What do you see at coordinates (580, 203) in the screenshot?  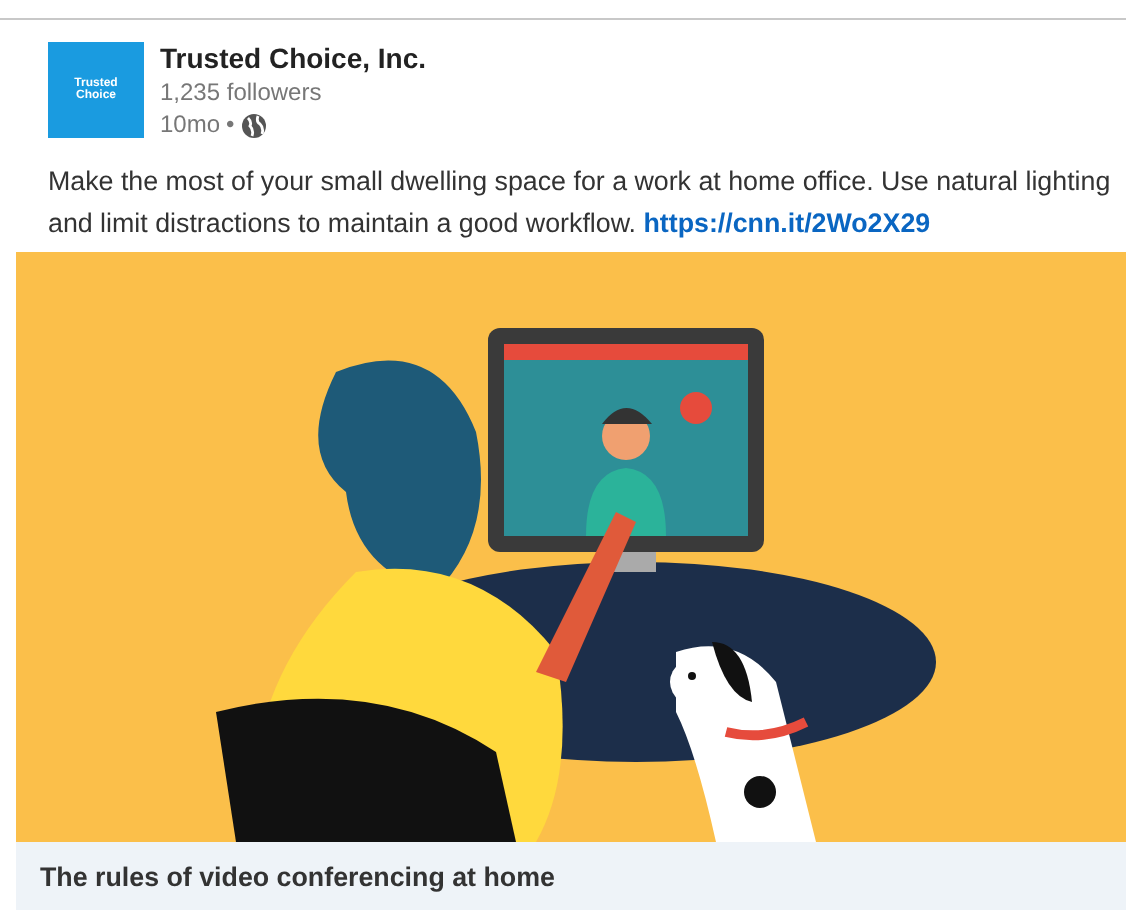 I see `post-text: Make the most of your small dwelling space for a work at home office. Use natural lighting and limit distractions to maintain a good workflow. https://cnn.it/2Wo2X29` at bounding box center [580, 203].